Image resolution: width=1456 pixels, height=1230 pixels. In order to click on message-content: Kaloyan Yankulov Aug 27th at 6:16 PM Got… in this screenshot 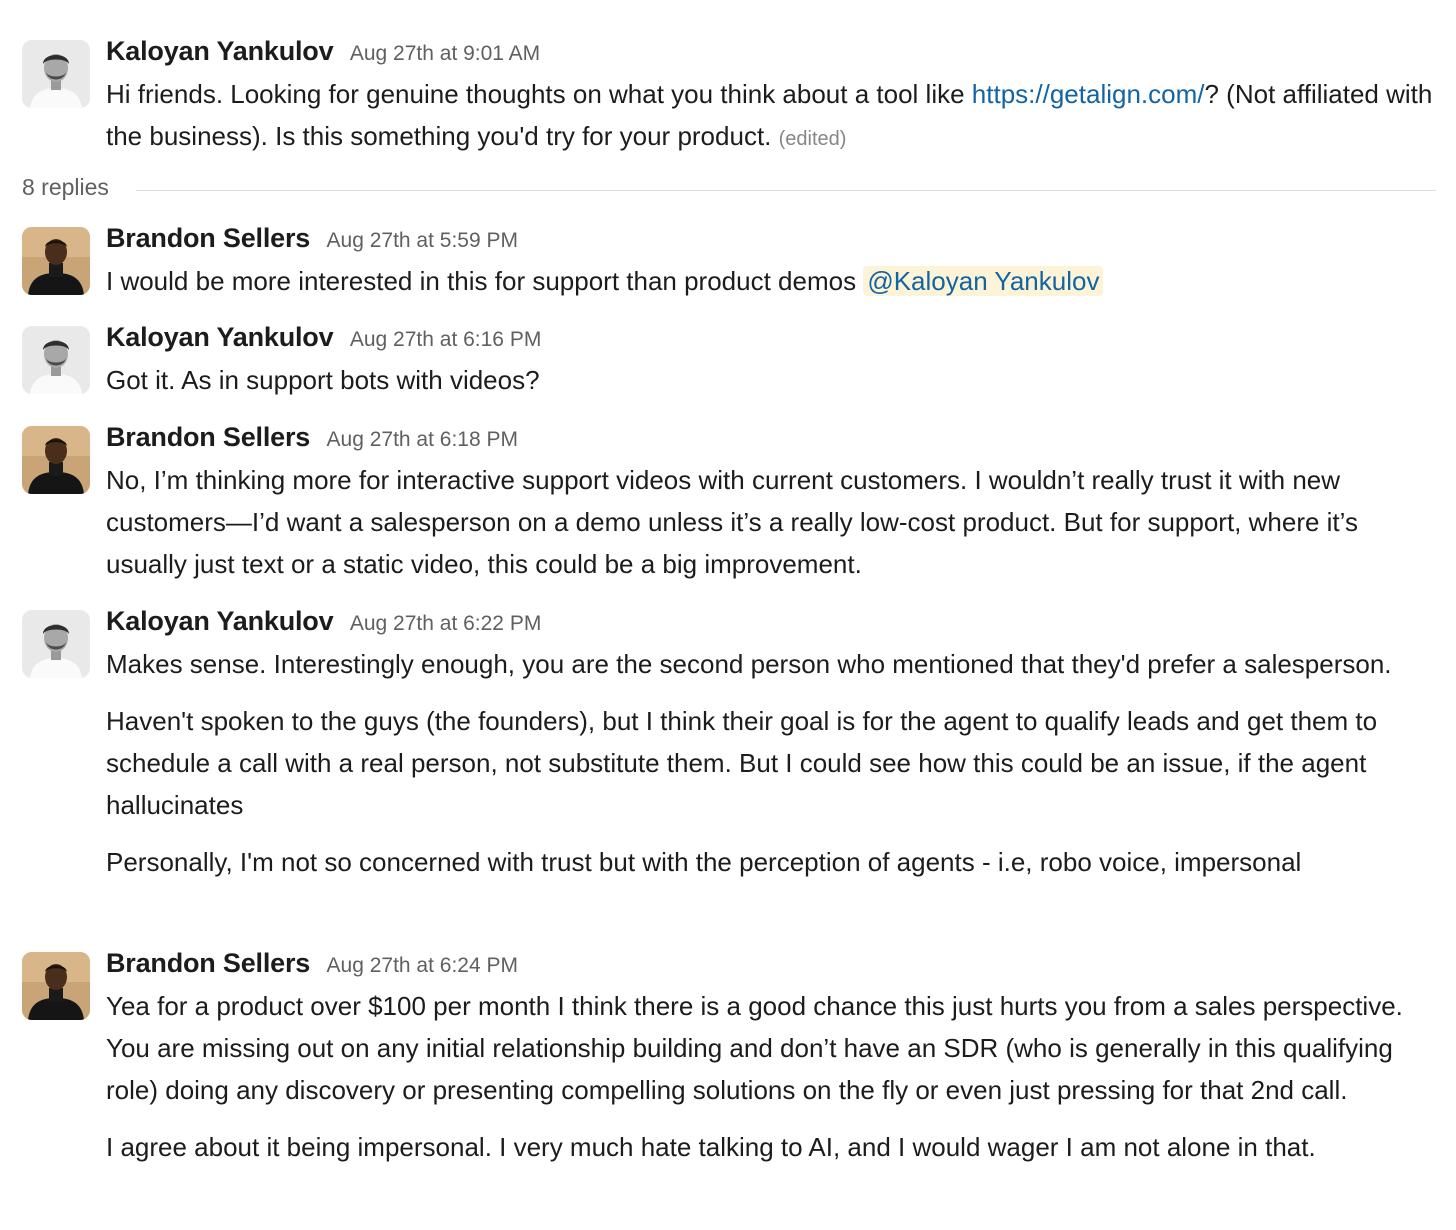, I will do `click(771, 361)`.